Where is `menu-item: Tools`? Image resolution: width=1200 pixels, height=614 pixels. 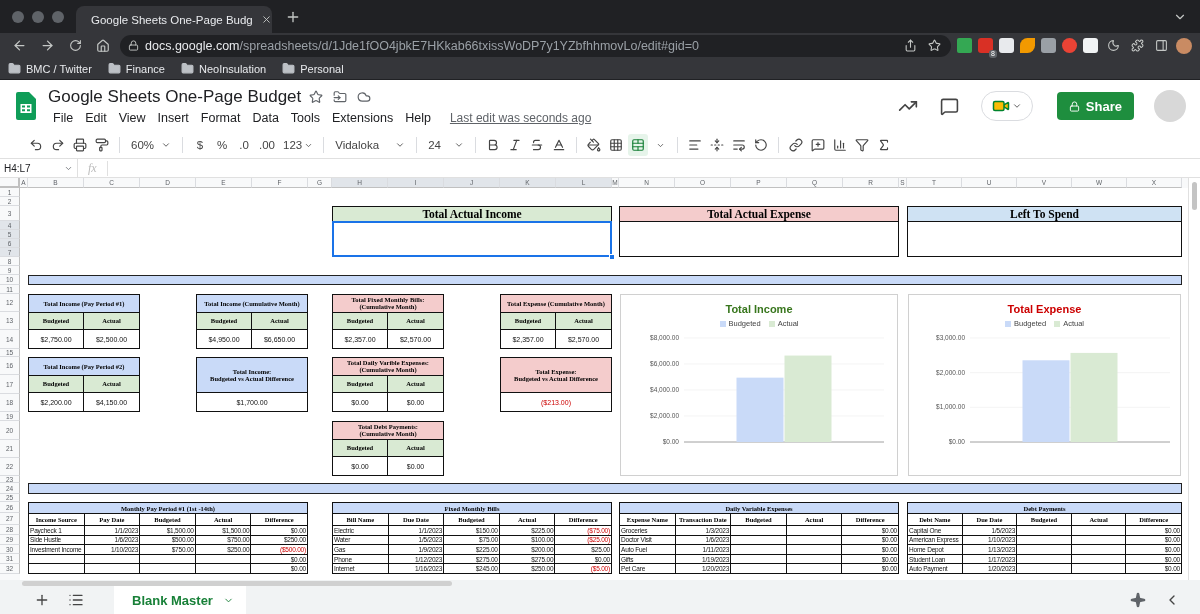
menu-item: Tools is located at coordinates (305, 117).